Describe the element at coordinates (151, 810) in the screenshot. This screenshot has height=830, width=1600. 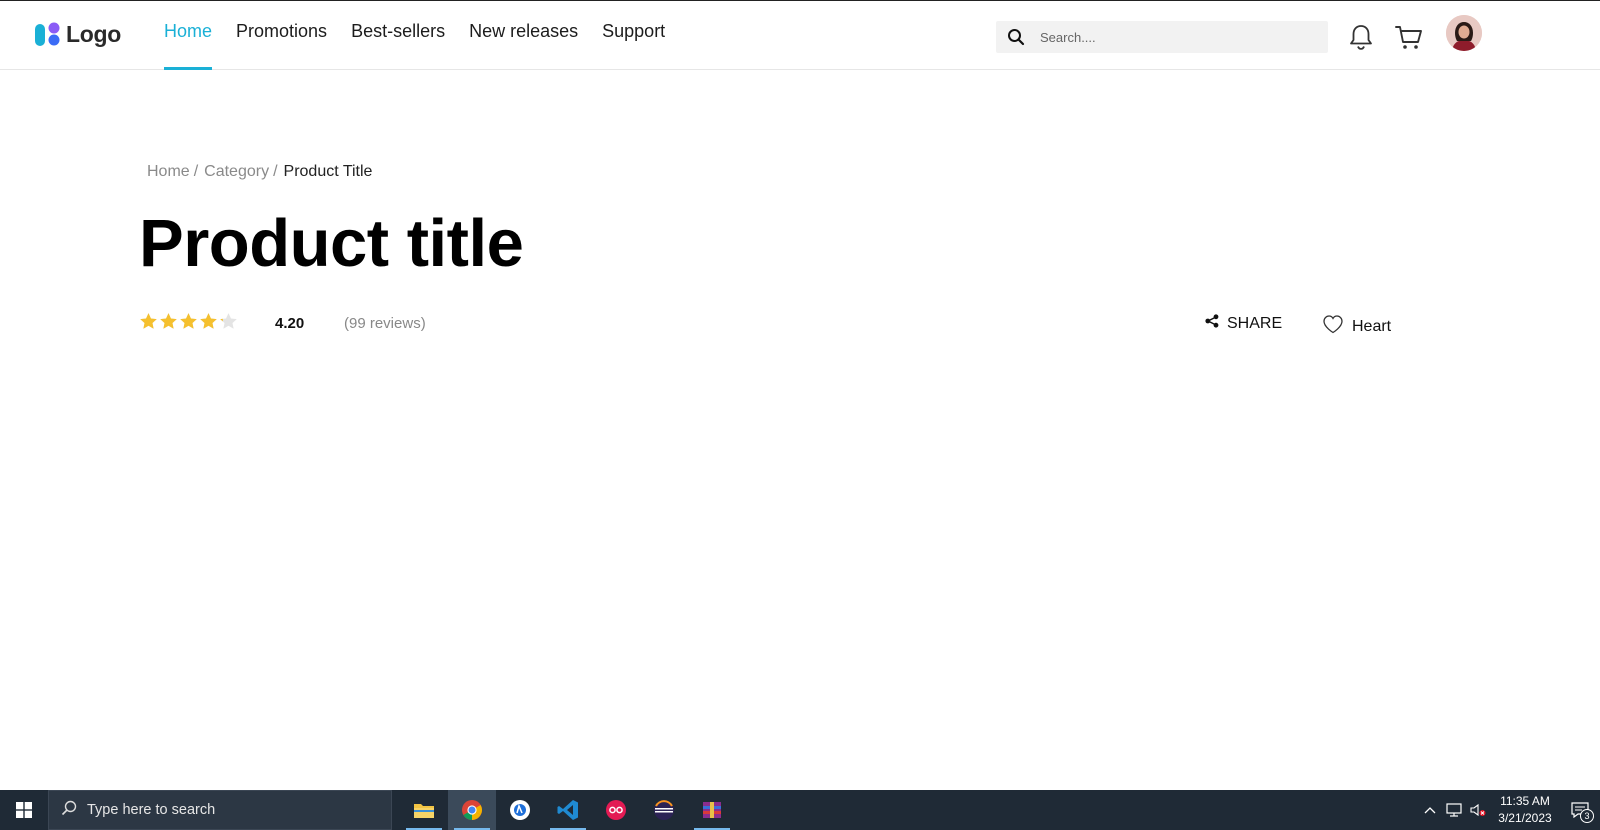
I see `taskbar-search-text: Type here to search` at that location.